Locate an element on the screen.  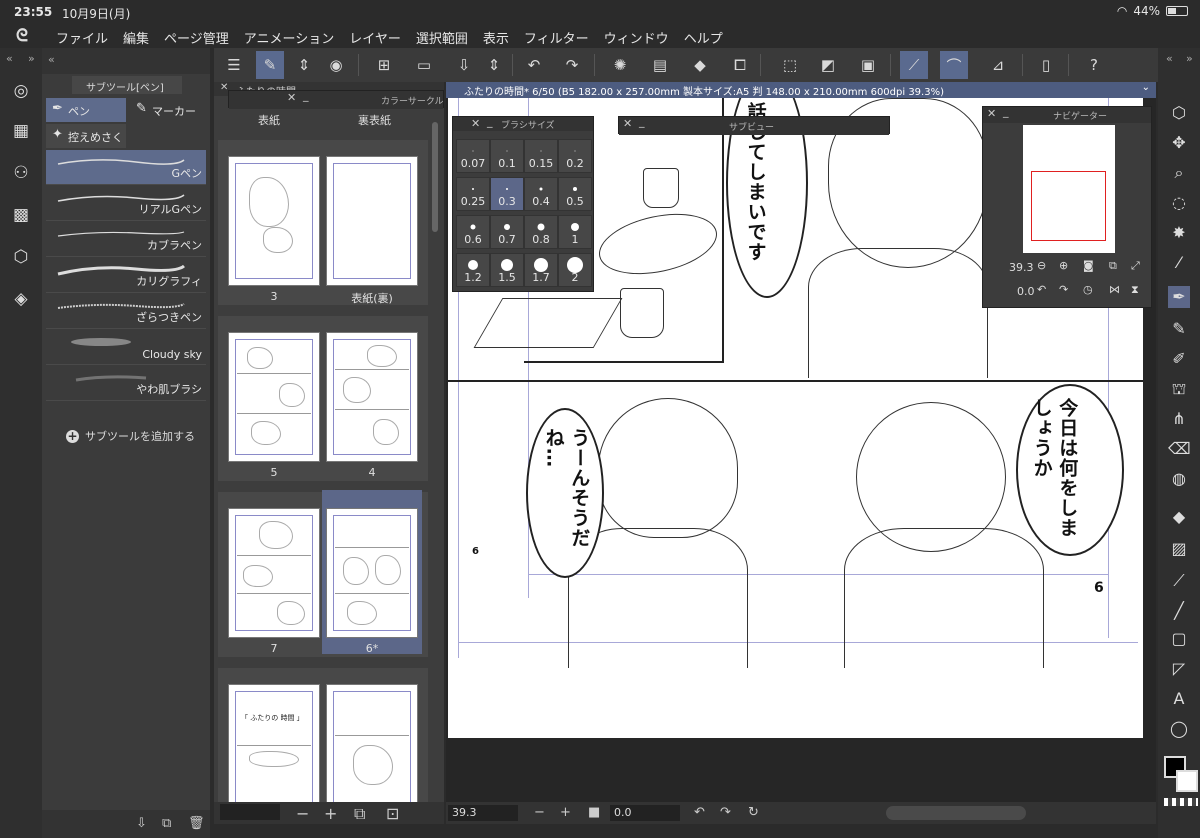
text-icon: A is located at coordinates (1179, 699).